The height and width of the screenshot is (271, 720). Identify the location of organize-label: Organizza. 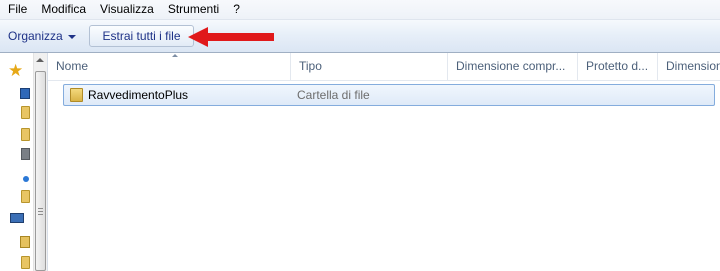
(35, 36).